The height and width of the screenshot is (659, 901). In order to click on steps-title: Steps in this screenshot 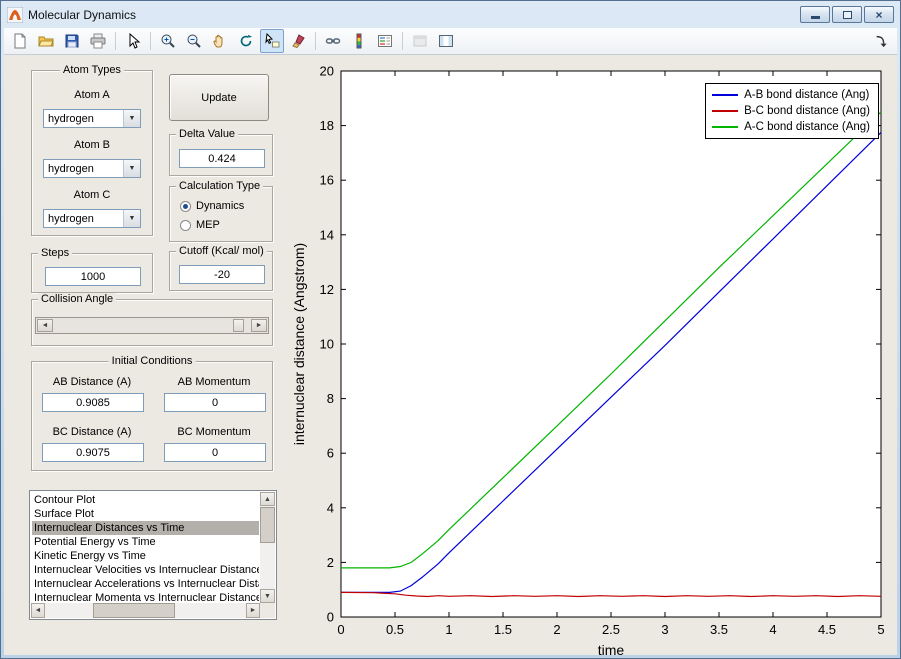, I will do `click(55, 253)`.